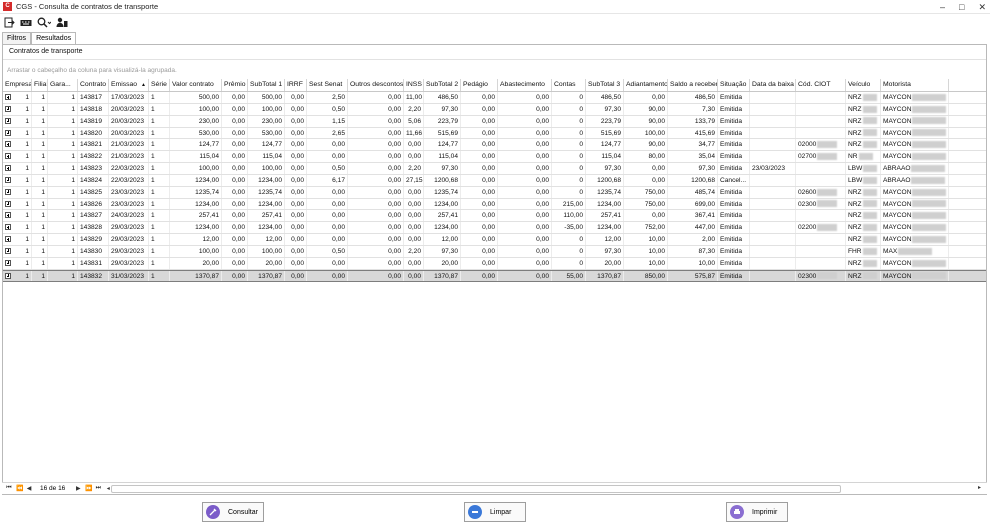  What do you see at coordinates (942, 7) in the screenshot?
I see `minimize-icon: –` at bounding box center [942, 7].